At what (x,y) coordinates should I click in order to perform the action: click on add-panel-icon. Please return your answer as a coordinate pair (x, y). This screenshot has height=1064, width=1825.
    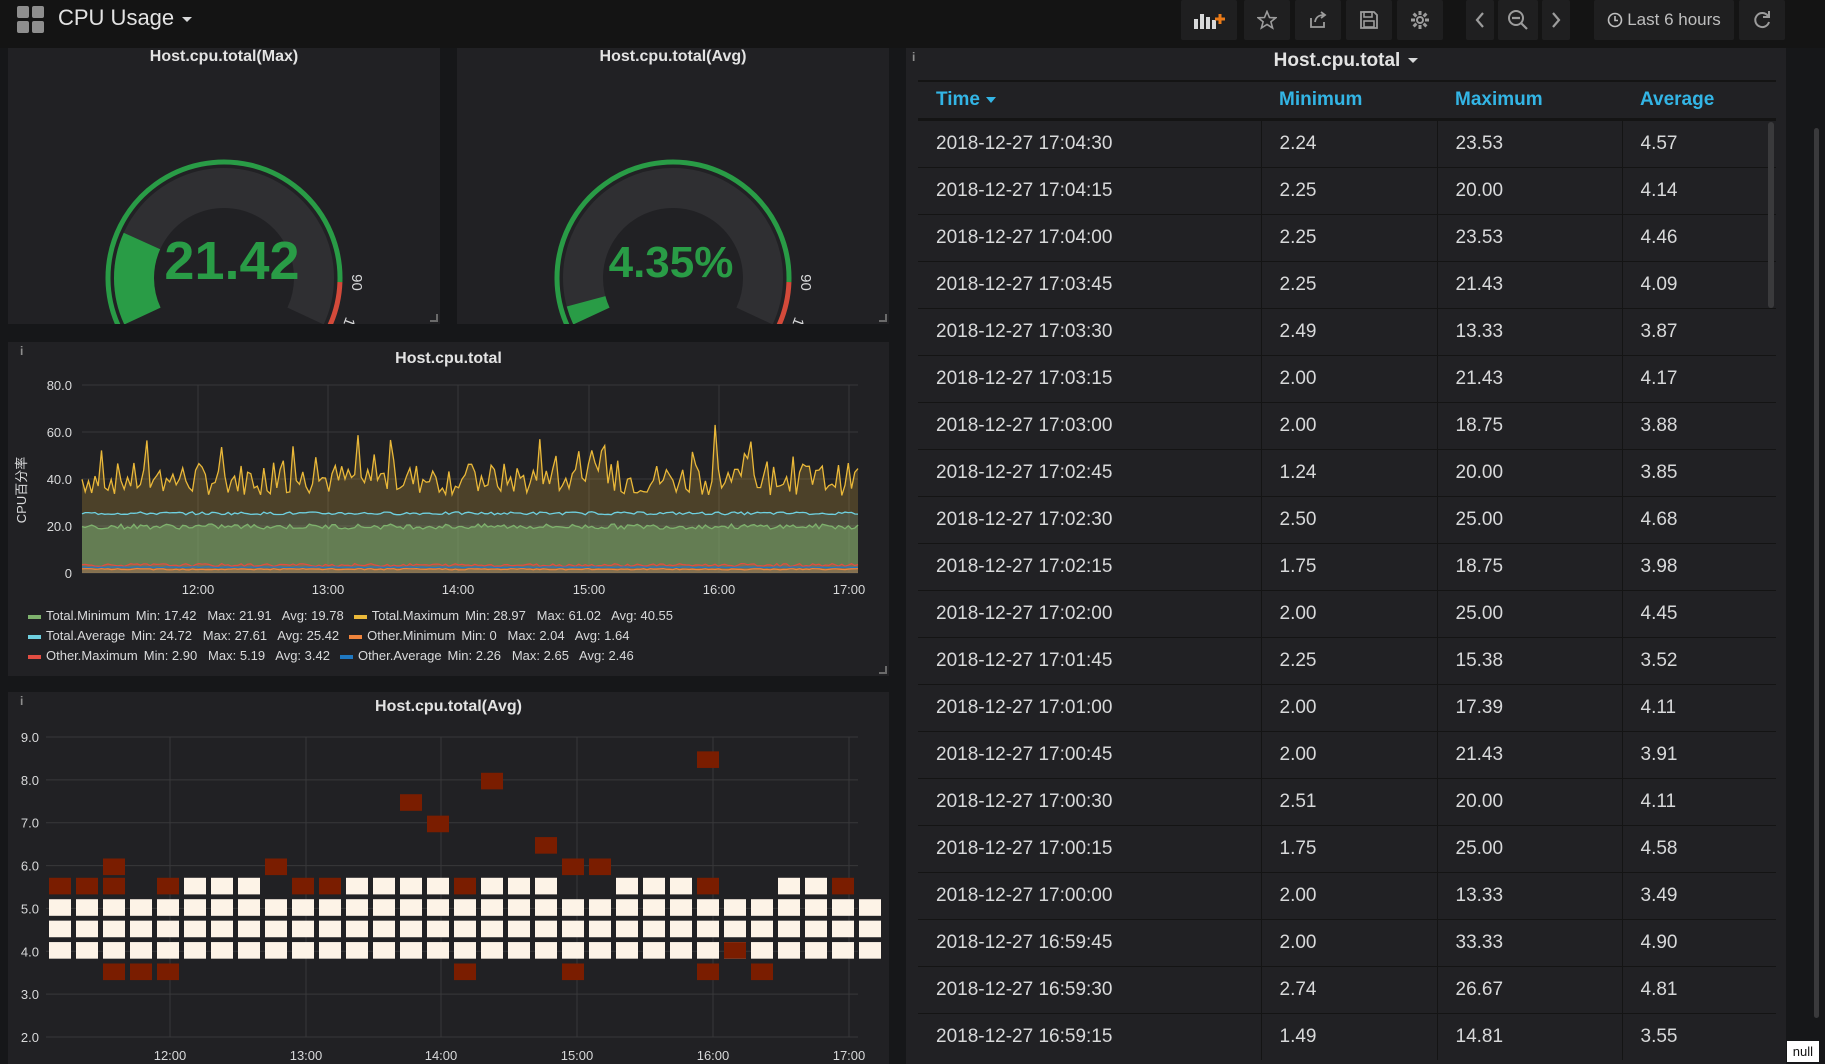
    Looking at the image, I should click on (1209, 21).